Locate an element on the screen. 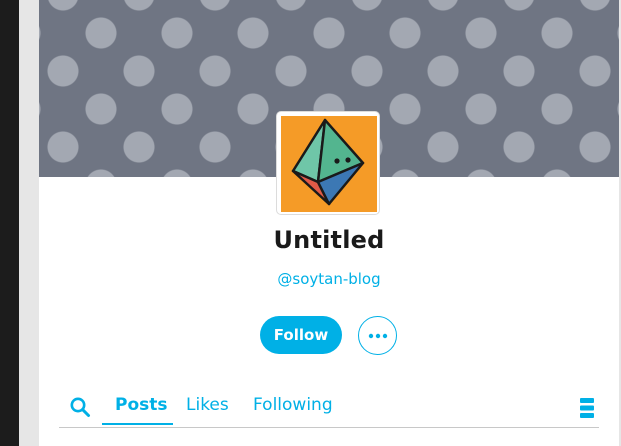 The image size is (621, 446). more-horizontal-icon is located at coordinates (377, 335).